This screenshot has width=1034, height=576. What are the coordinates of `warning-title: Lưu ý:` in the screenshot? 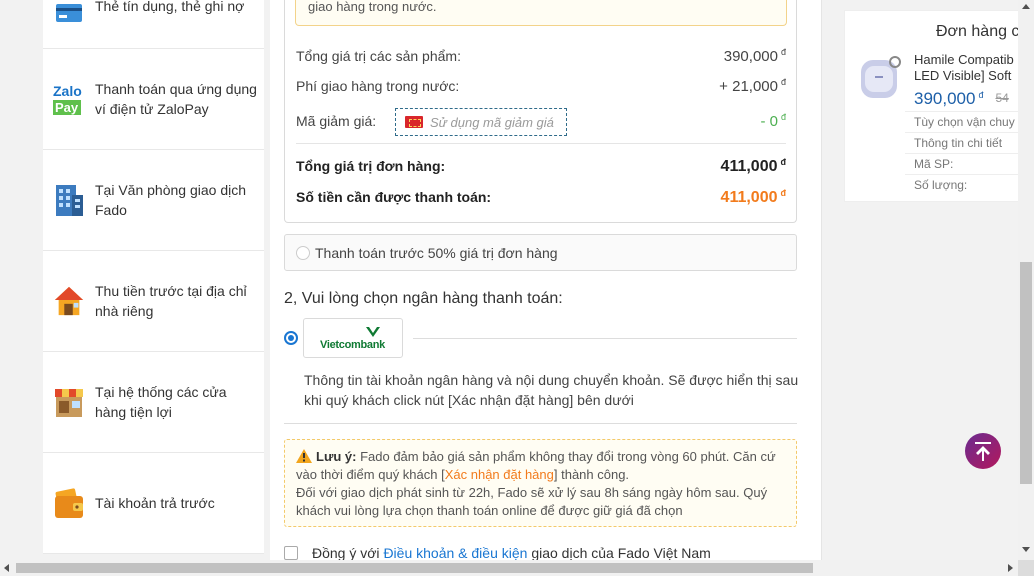 It's located at (336, 456).